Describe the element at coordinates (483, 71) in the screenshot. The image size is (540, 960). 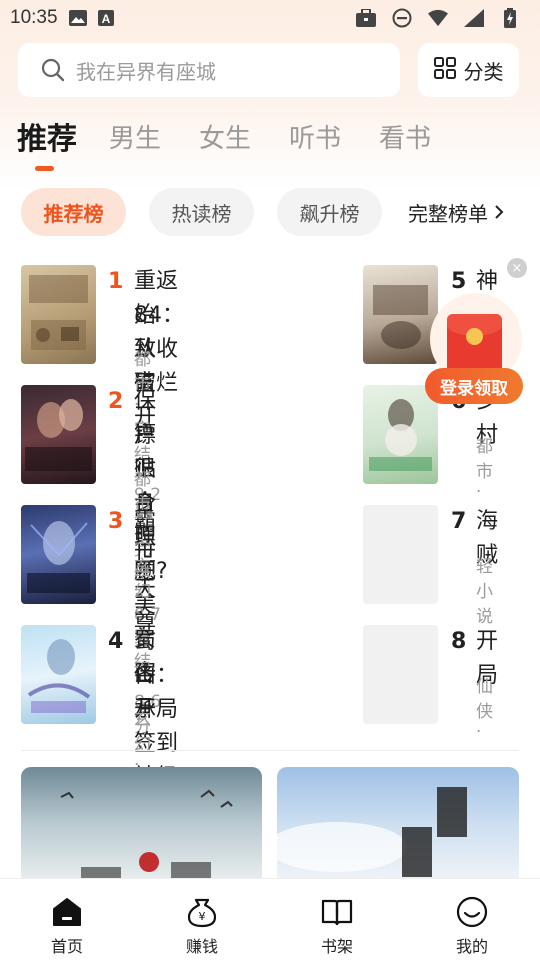
I see `category-label: 分类` at that location.